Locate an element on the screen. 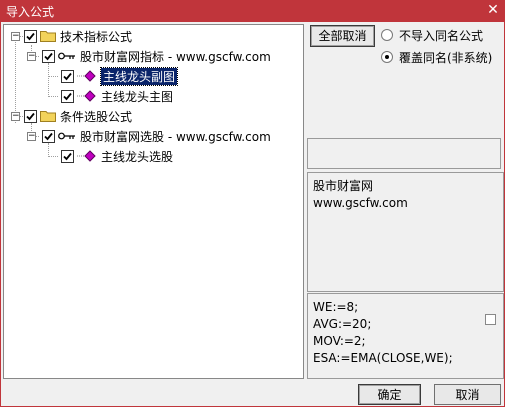 The height and width of the screenshot is (407, 505). cancel-button: 取消 is located at coordinates (467, 394).